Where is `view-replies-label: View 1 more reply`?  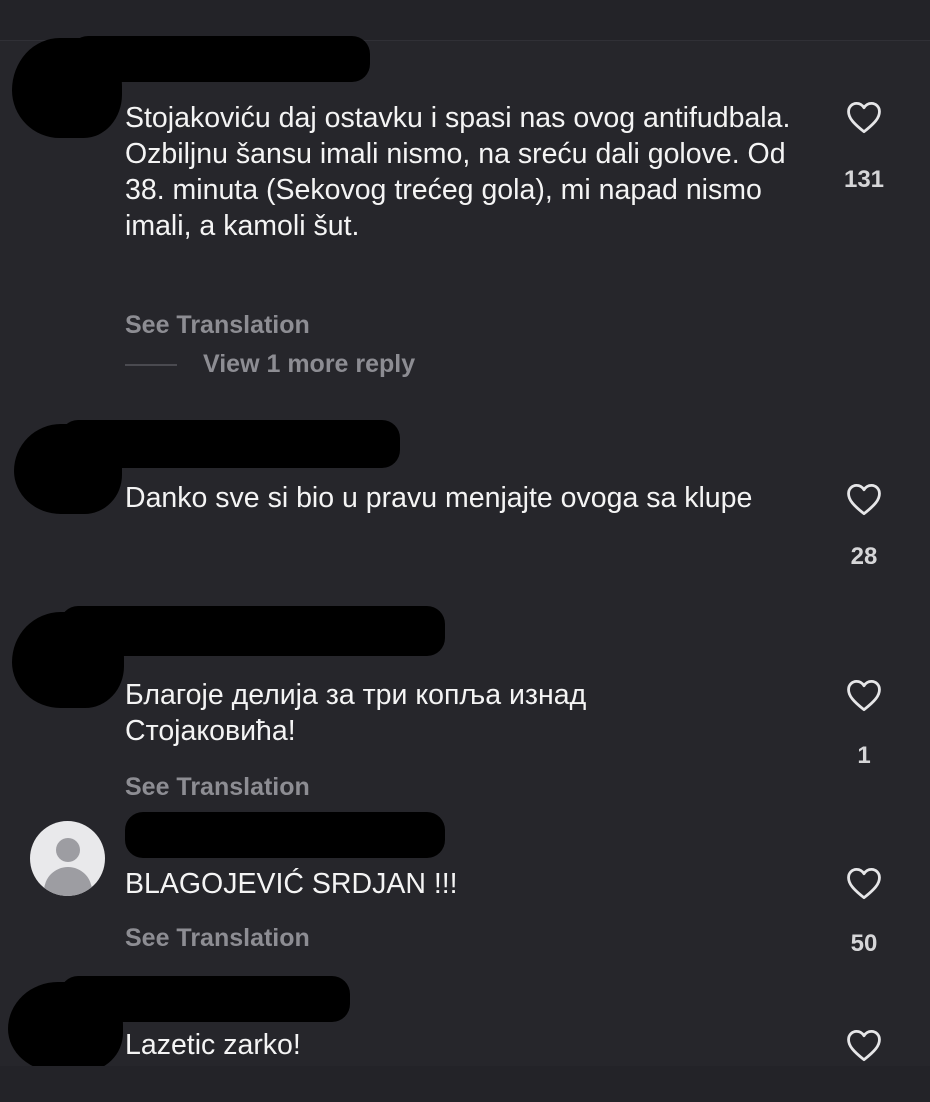
view-replies-label: View 1 more reply is located at coordinates (309, 364).